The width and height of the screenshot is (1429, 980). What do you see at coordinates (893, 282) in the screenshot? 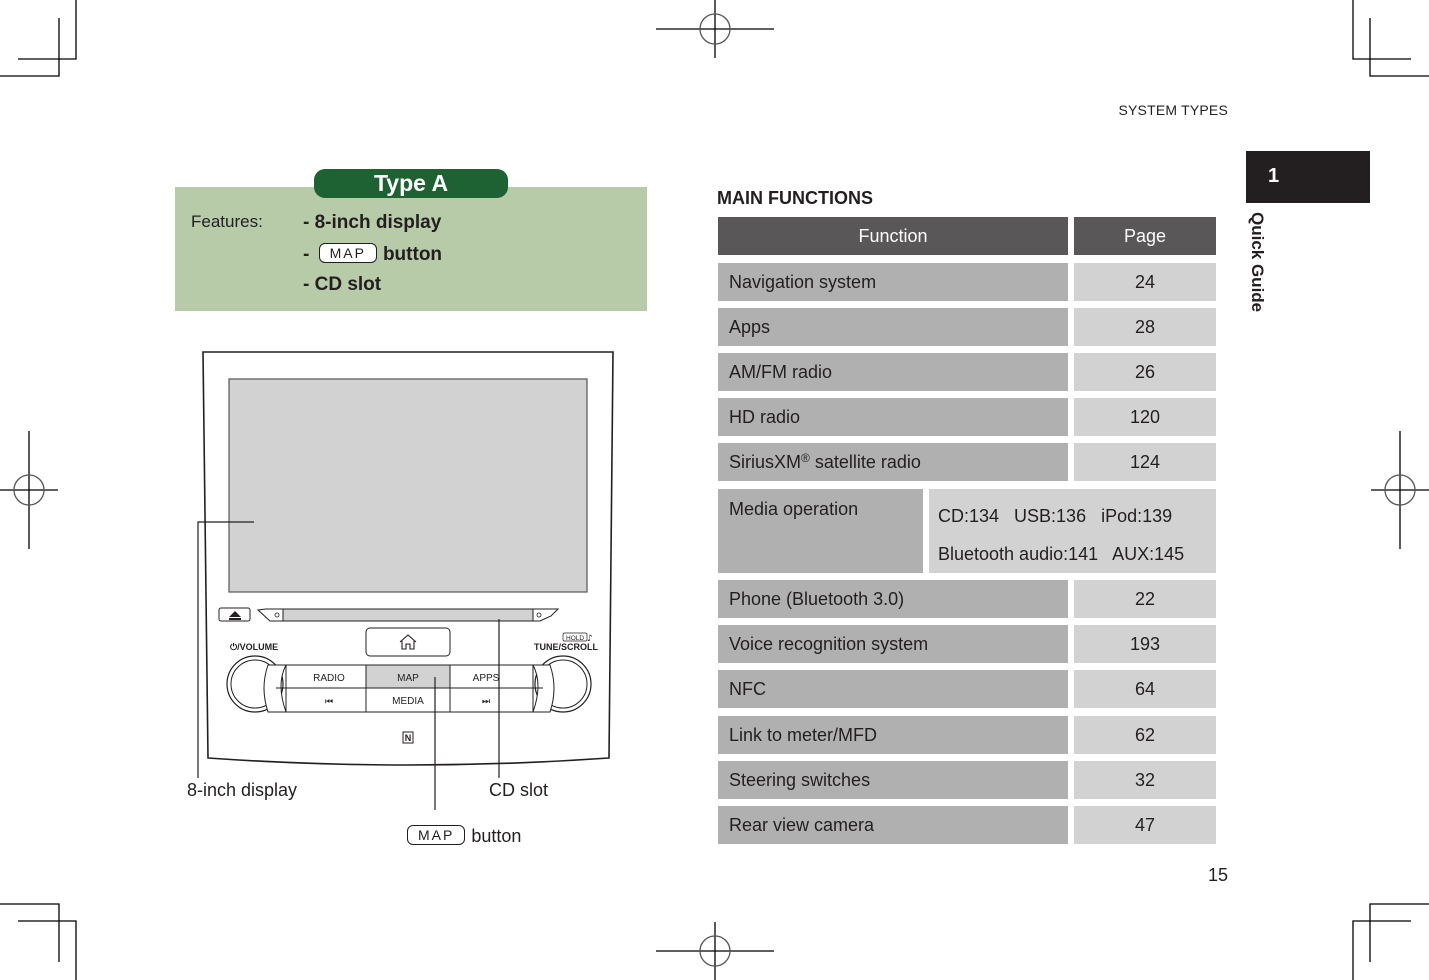
I see `table-cell-function: Navigation system` at bounding box center [893, 282].